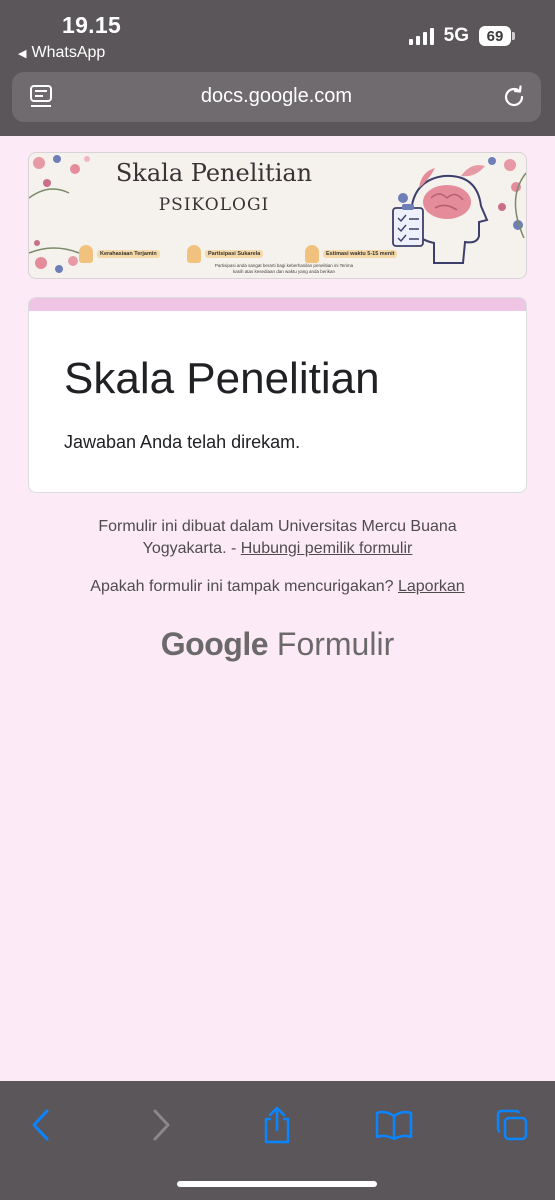 The width and height of the screenshot is (555, 1200). I want to click on share-button, so click(277, 1125).